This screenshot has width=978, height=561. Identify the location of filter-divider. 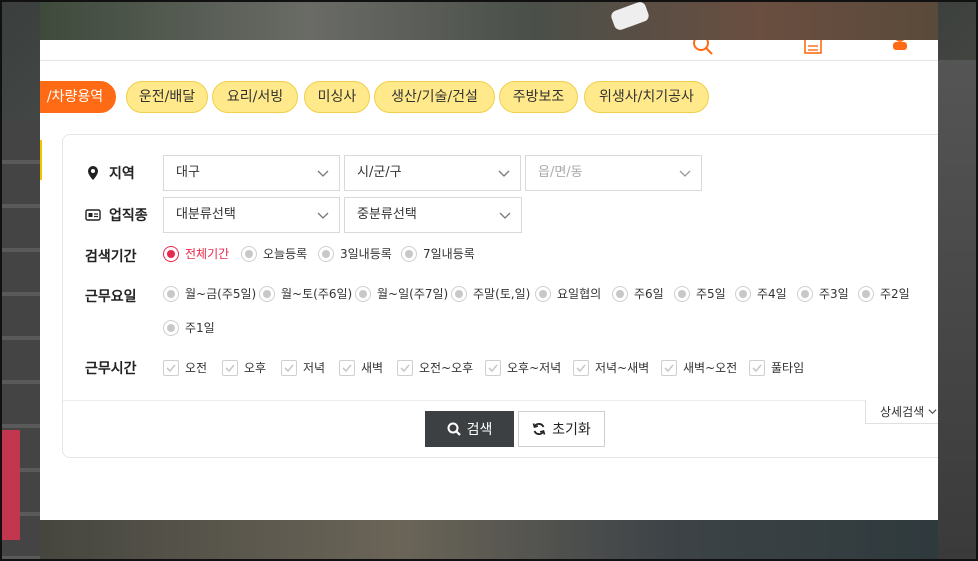
(500, 400).